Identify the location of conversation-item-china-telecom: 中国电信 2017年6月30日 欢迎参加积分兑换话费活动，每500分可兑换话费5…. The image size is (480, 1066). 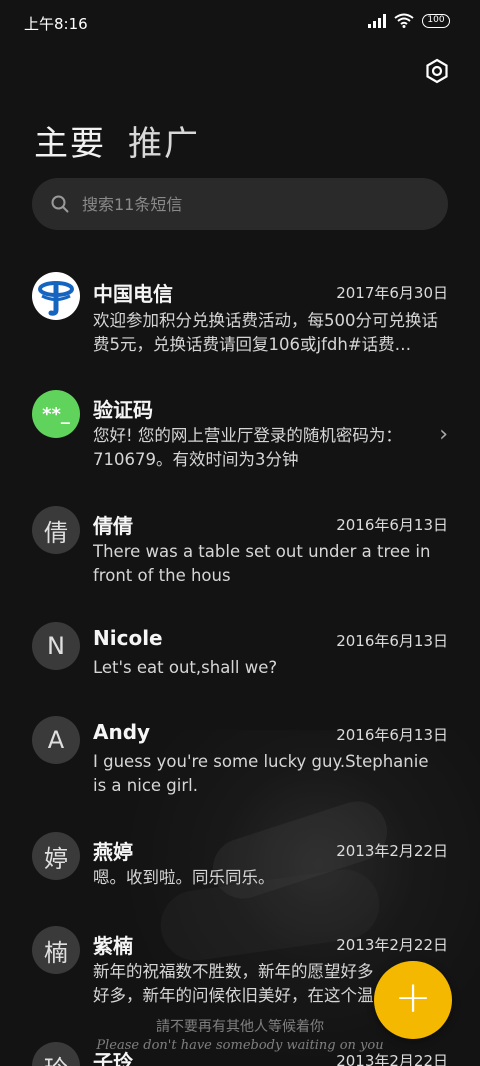
(240, 316).